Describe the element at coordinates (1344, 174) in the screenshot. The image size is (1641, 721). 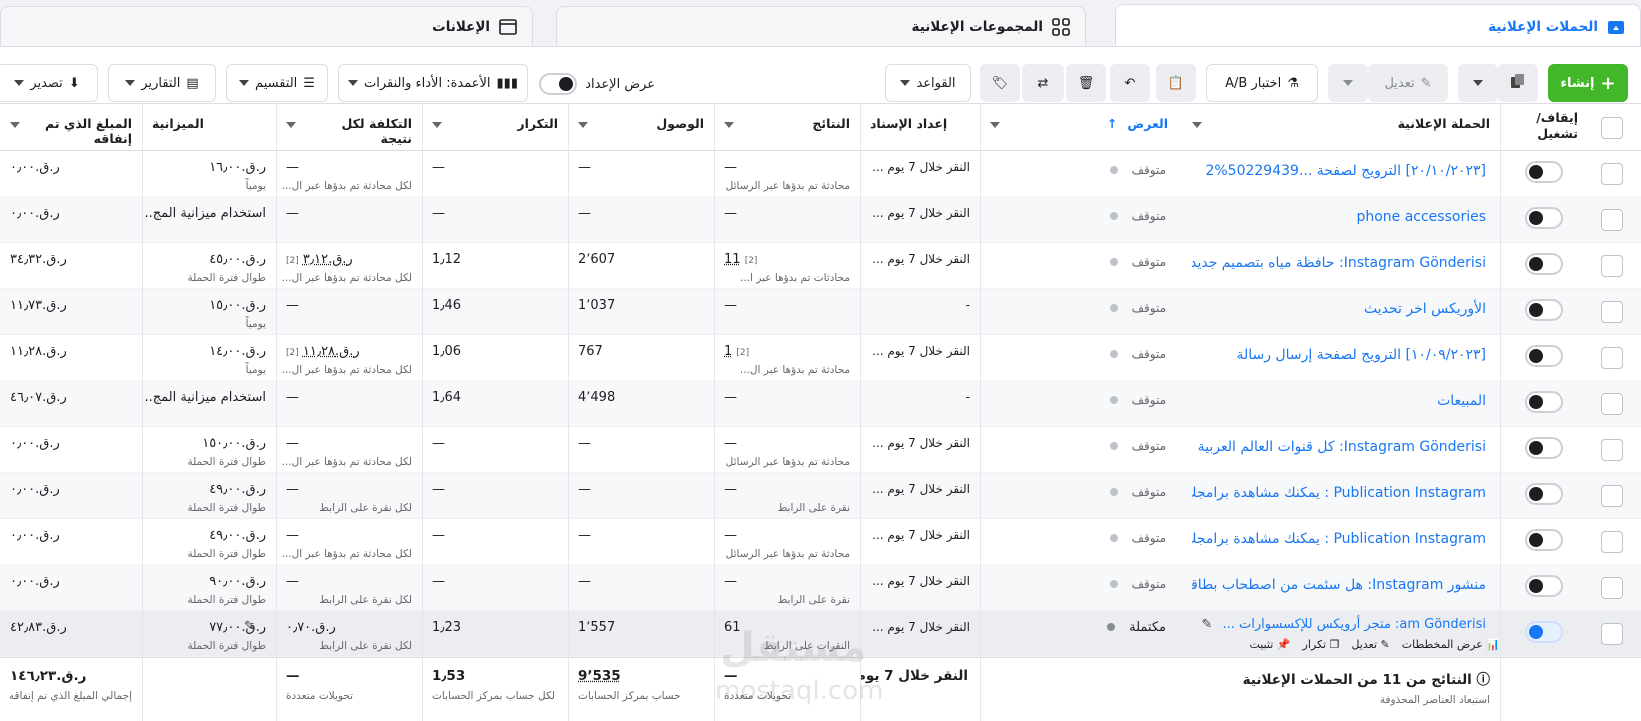
I see `campaign-name-link: [٢٠/١٠/٢٠٢٣] الترويج لصفحة ...50229439%2` at that location.